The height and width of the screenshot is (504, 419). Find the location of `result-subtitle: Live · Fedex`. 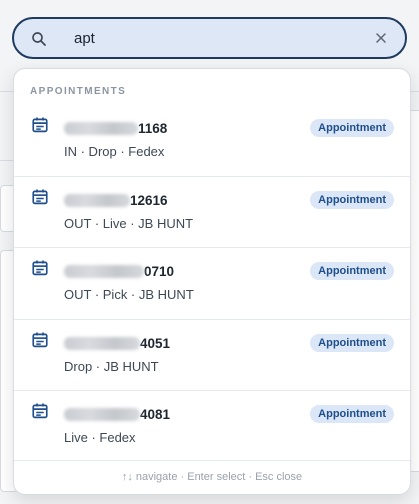

result-subtitle: Live · Fedex is located at coordinates (100, 437).